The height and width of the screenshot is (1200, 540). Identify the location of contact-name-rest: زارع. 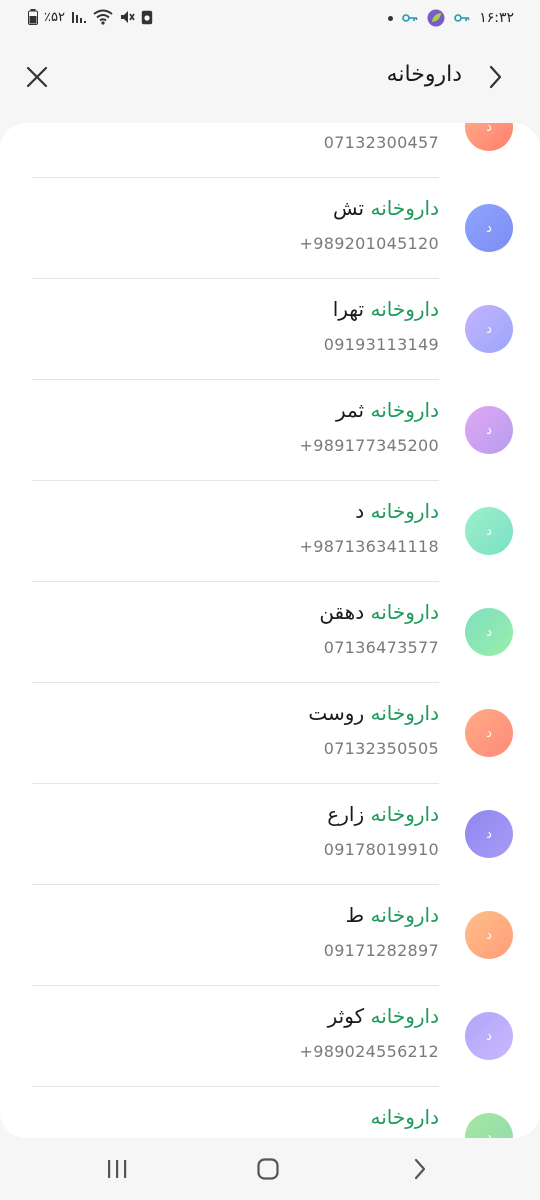
(346, 814).